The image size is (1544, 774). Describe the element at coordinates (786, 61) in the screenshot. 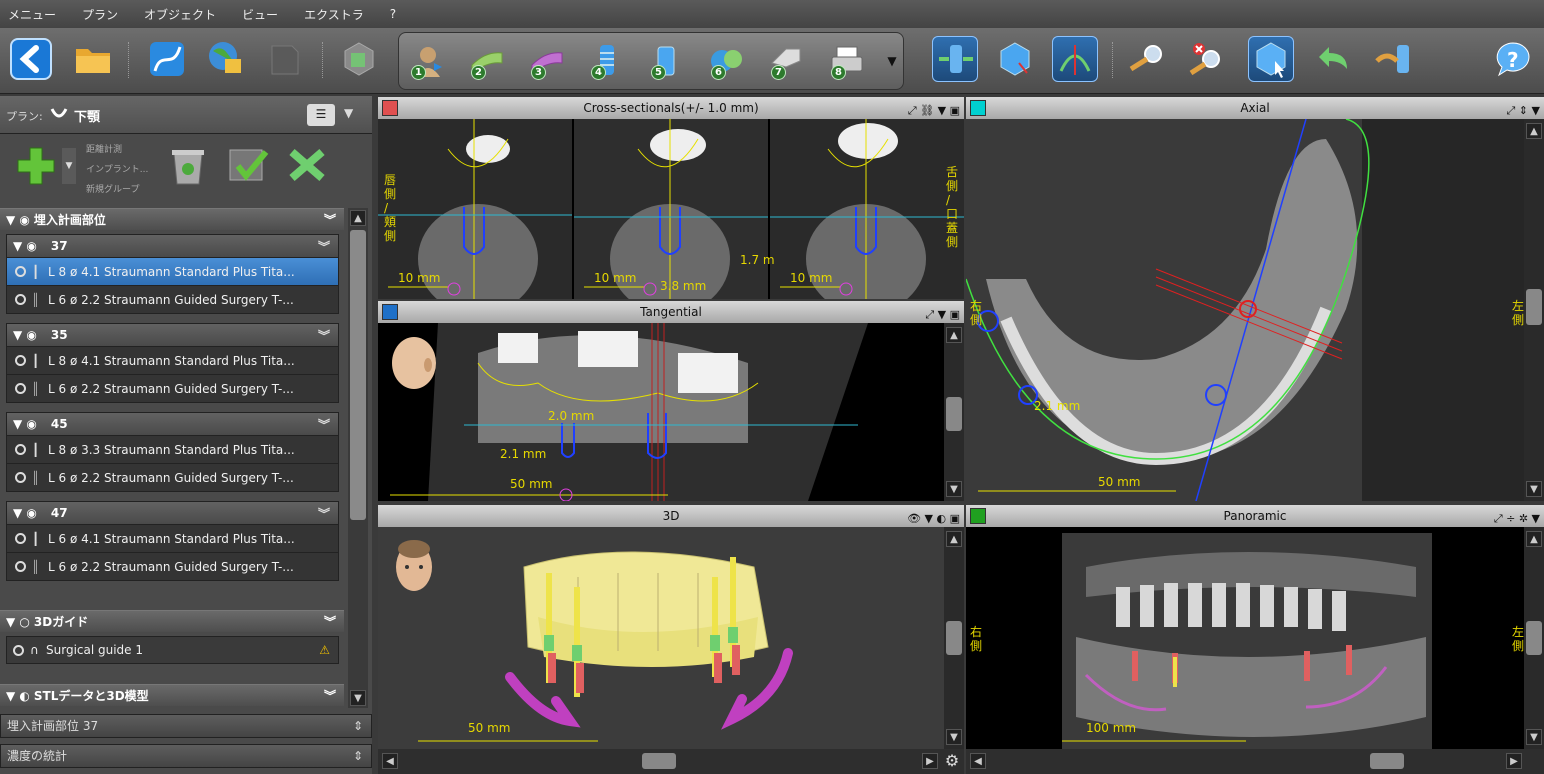

I see `wizard-step-7-button: 7` at that location.